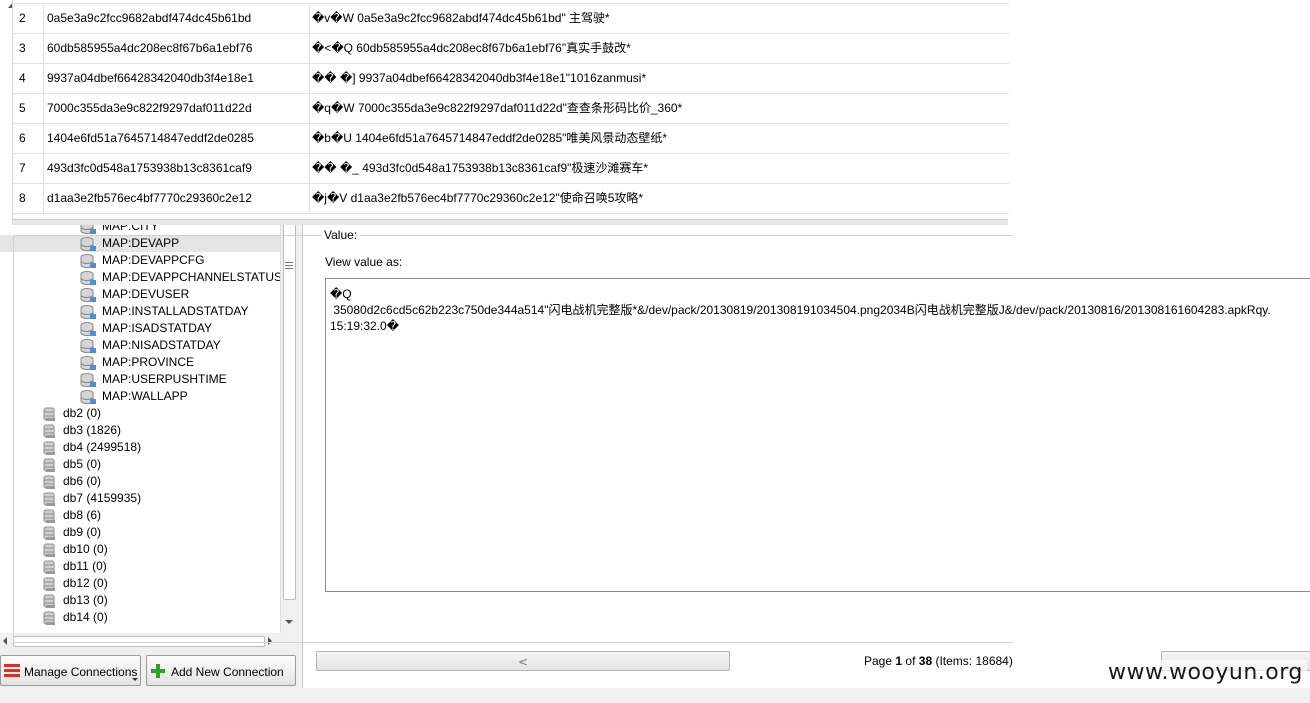 This screenshot has width=1310, height=703. Describe the element at coordinates (28, 168) in the screenshot. I see `row-index: 7` at that location.